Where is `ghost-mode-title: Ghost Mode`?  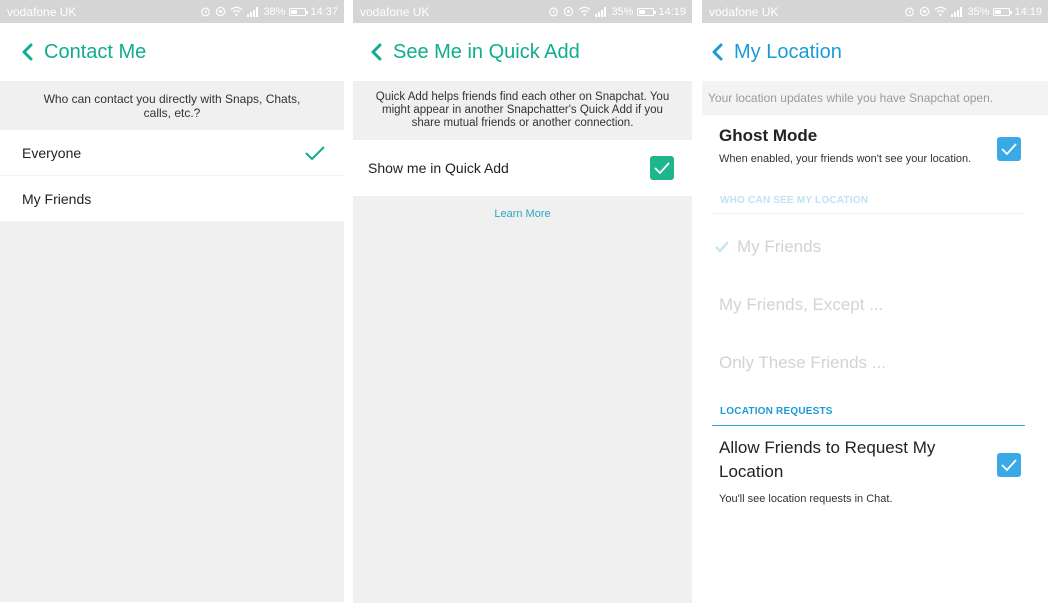 ghost-mode-title: Ghost Mode is located at coordinates (768, 135).